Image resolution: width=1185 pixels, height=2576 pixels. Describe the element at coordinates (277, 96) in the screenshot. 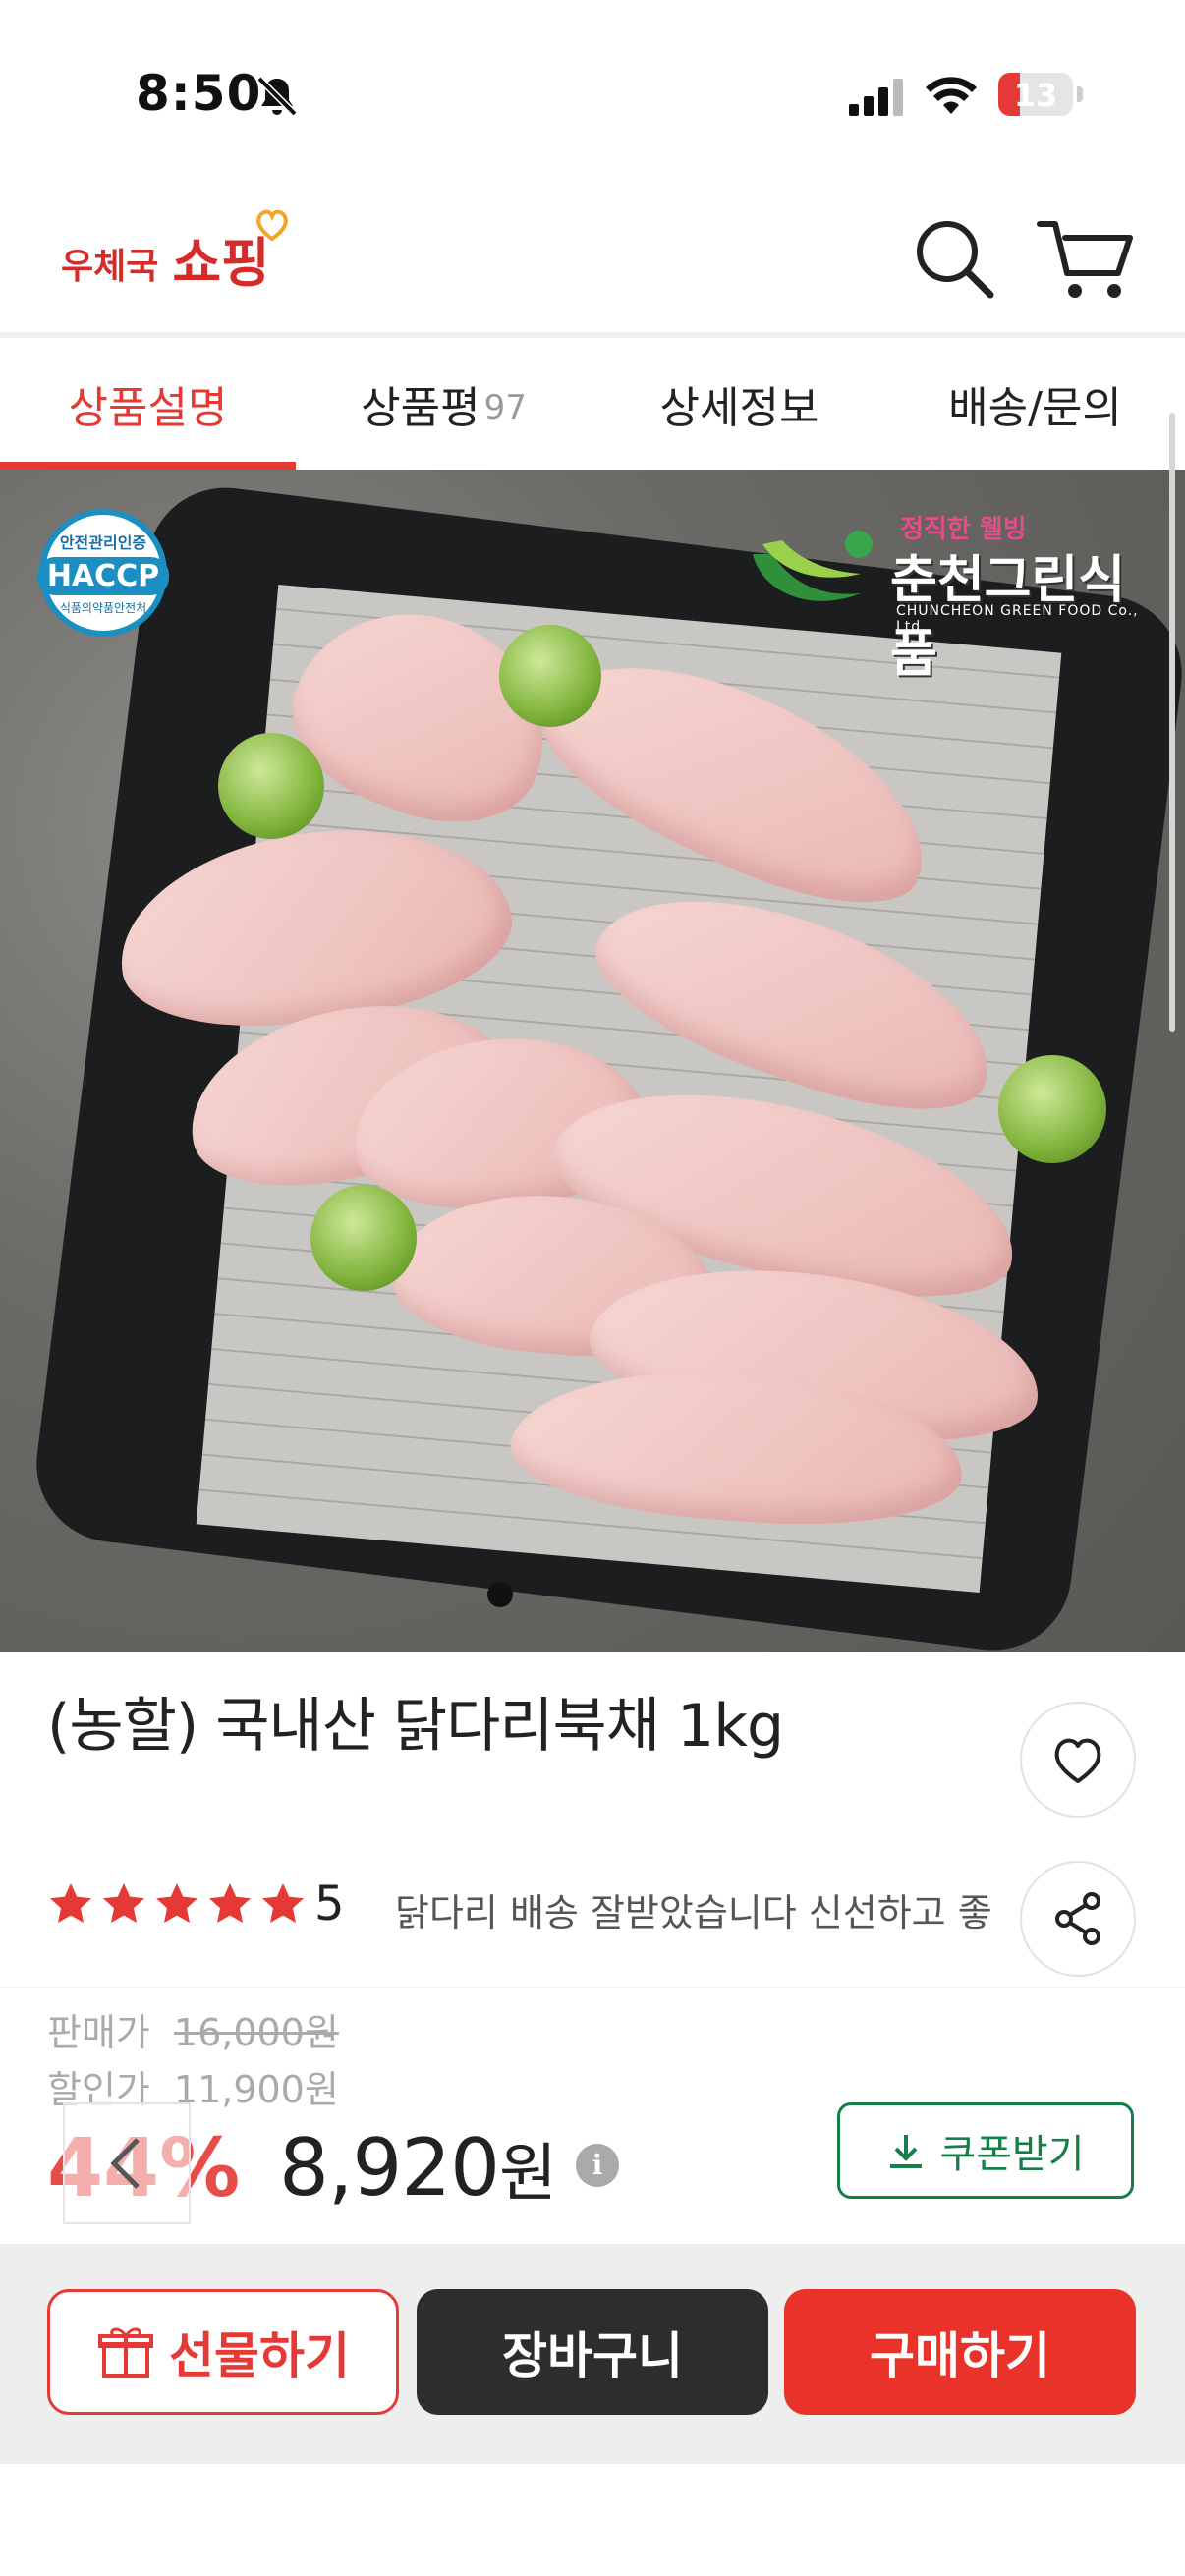

I see `bell-muted-icon` at that location.